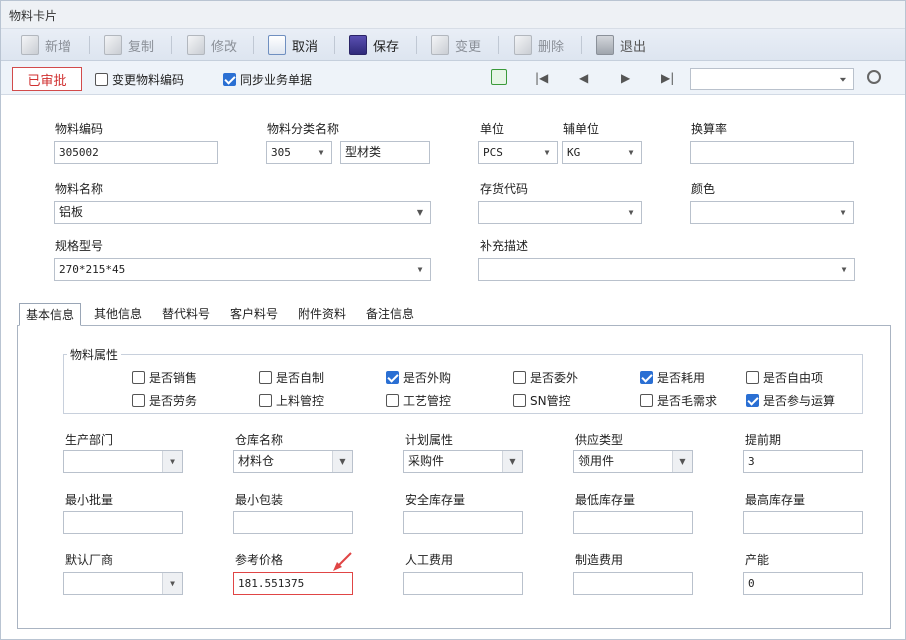  What do you see at coordinates (784, 377) in the screenshot?
I see `attribute-checkbox: 是否自由项` at bounding box center [784, 377].